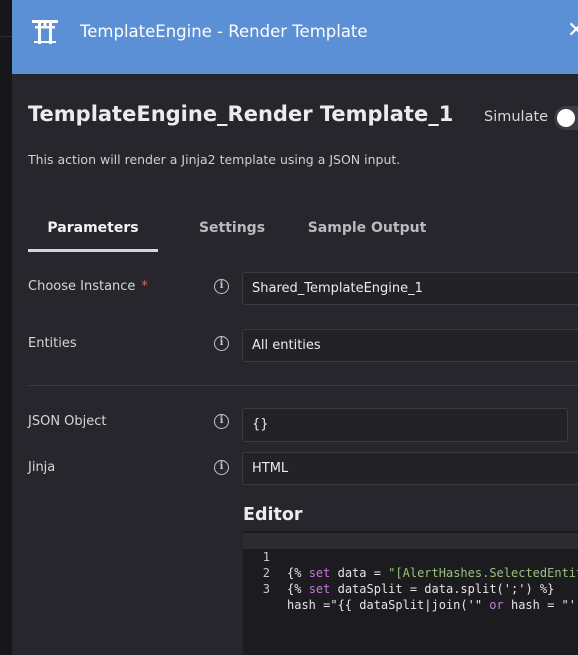  I want to click on toggle-knob, so click(566, 118).